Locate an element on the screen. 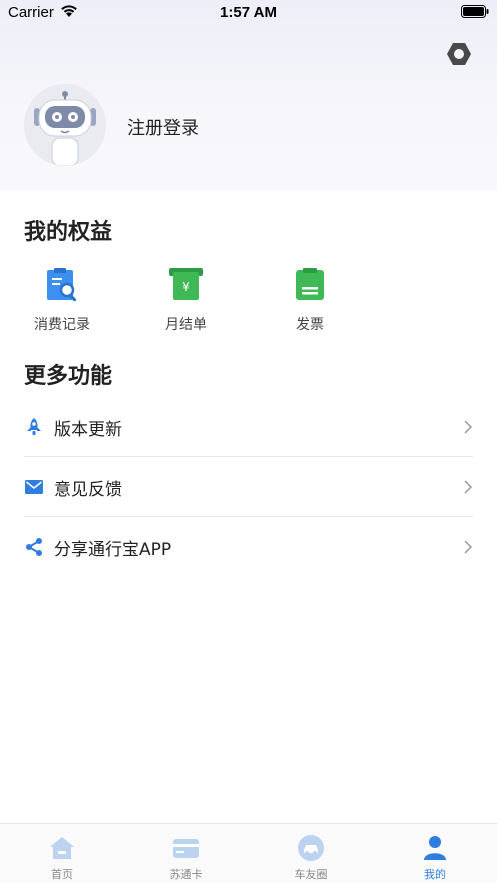 Image resolution: width=497 pixels, height=883 pixels. menu-item-version-update: 版本更新 is located at coordinates (248, 427).